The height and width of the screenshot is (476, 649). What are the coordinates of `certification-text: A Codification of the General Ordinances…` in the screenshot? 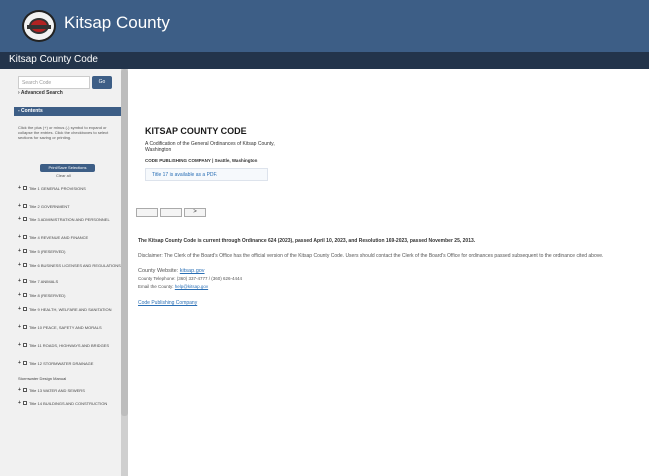 It's located at (210, 147).